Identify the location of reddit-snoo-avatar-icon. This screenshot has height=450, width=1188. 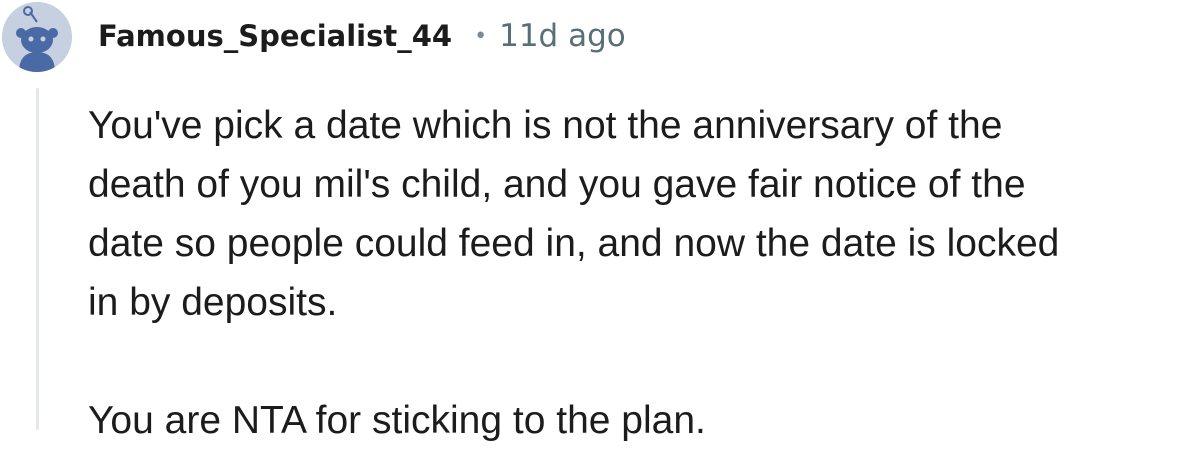
(37, 37).